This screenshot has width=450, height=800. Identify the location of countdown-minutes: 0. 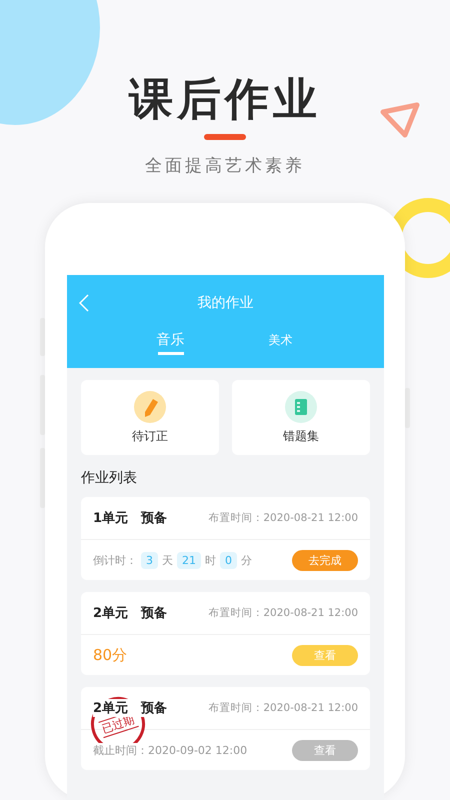
(228, 560).